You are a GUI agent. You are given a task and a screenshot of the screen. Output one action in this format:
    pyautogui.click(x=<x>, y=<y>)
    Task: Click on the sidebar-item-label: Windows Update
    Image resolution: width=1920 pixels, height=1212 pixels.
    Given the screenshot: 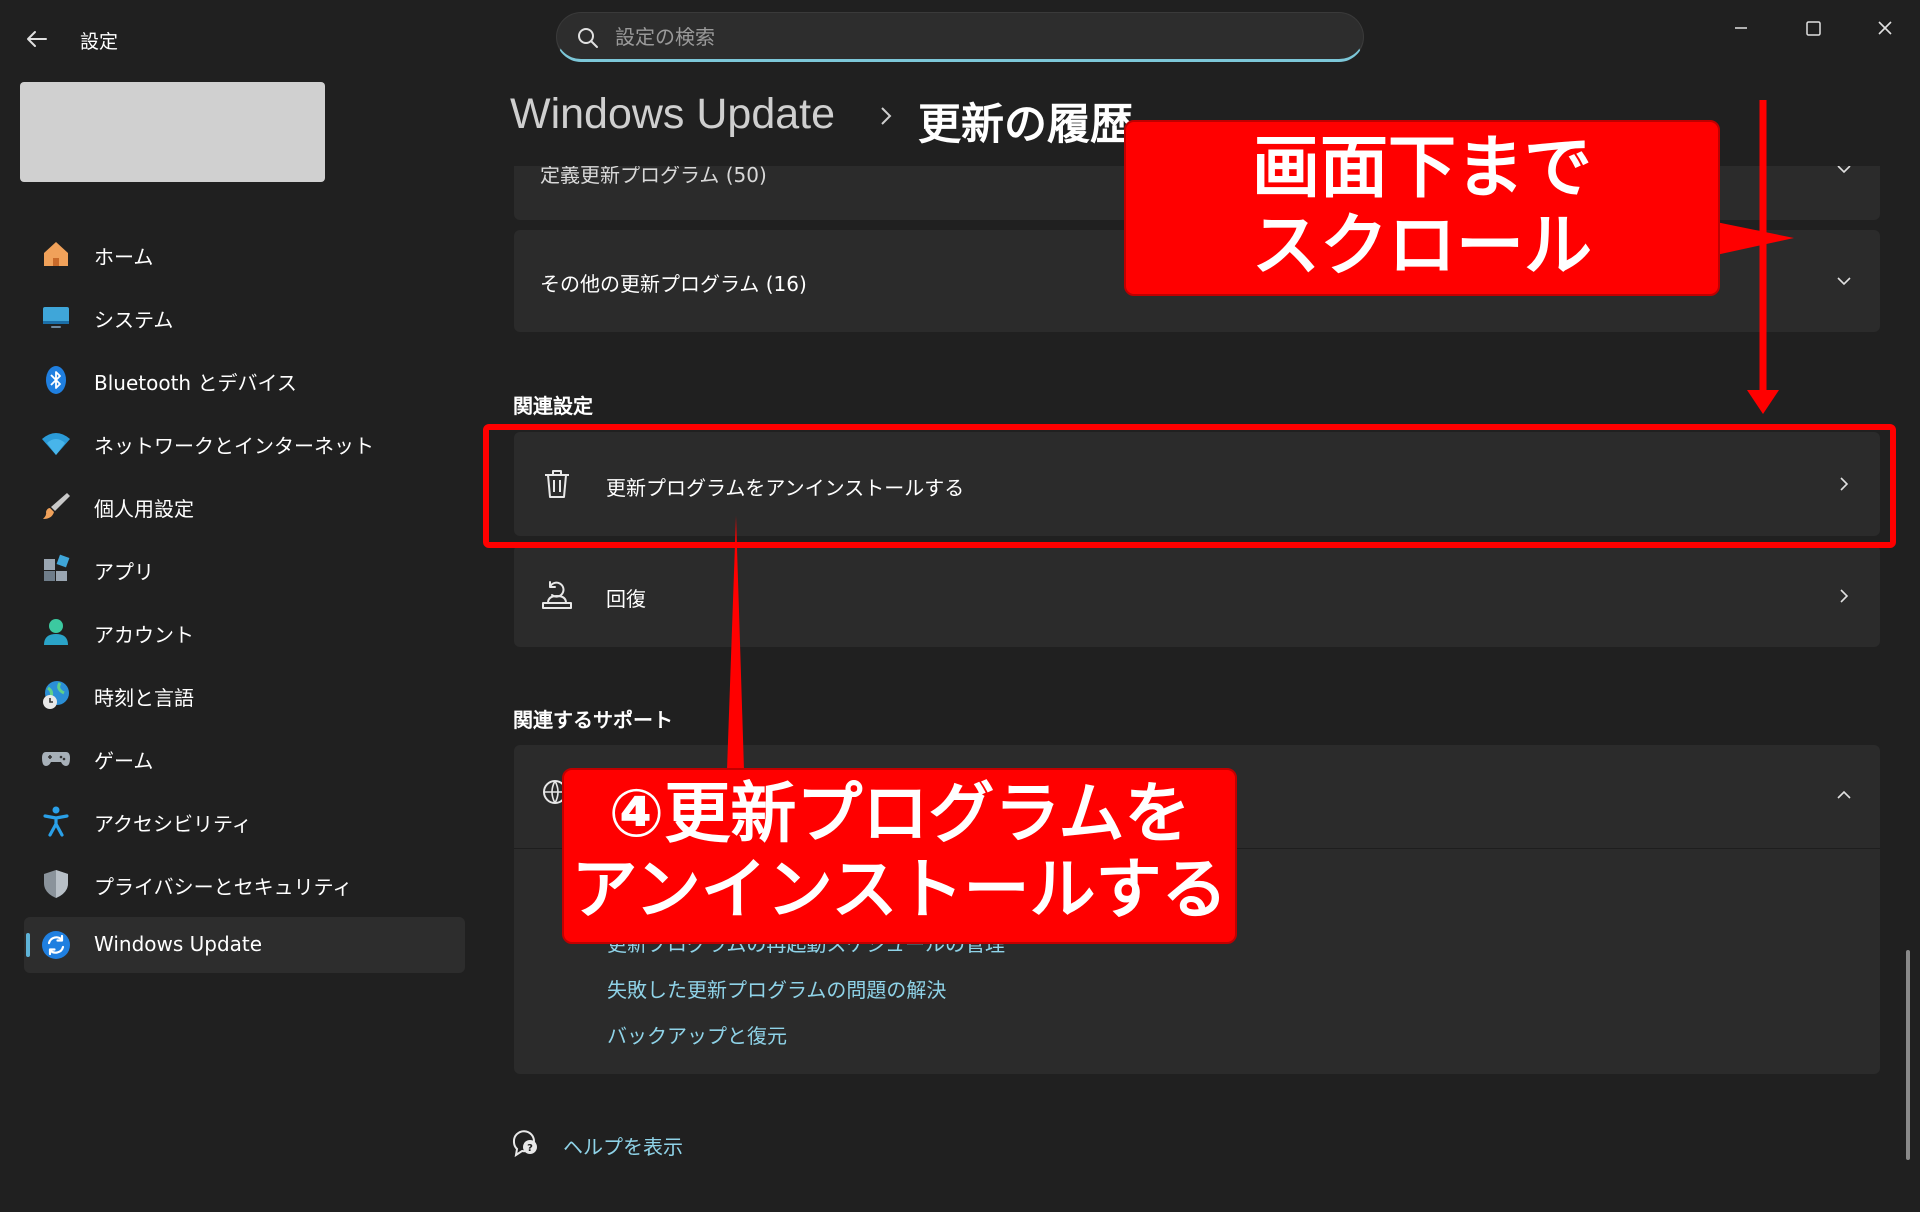 What is the action you would take?
    pyautogui.click(x=178, y=944)
    